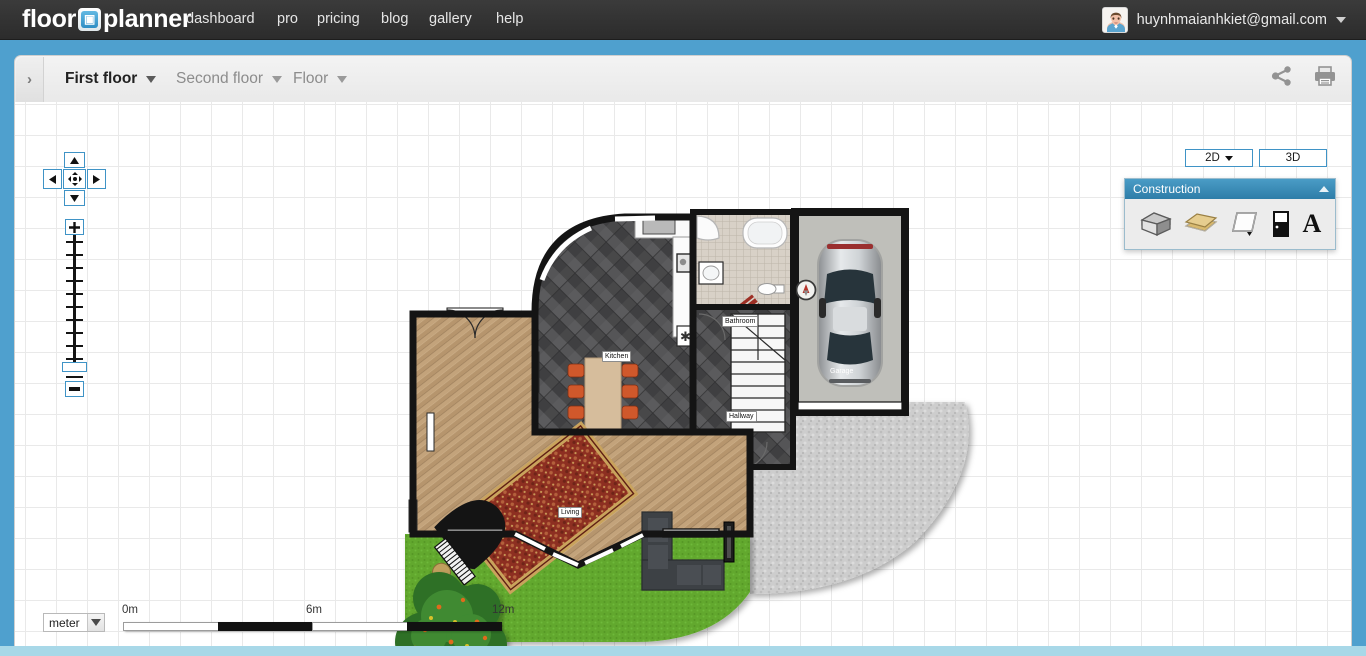  Describe the element at coordinates (741, 416) in the screenshot. I see `room-label-hallway: Hallway` at that location.